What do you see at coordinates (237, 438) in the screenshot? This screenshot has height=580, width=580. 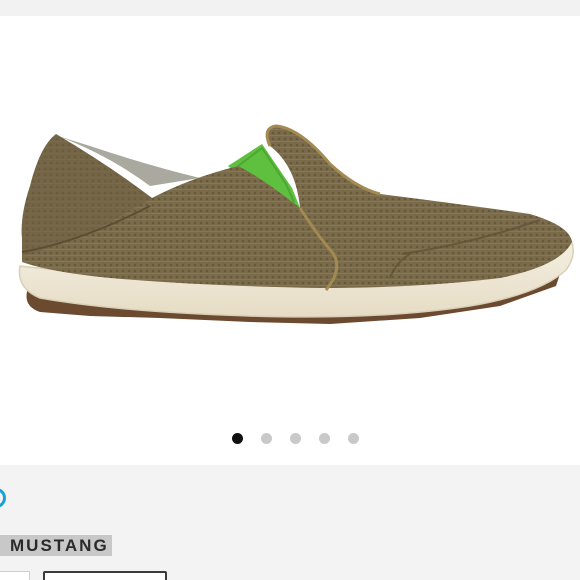 I see `pagination-dot-active` at bounding box center [237, 438].